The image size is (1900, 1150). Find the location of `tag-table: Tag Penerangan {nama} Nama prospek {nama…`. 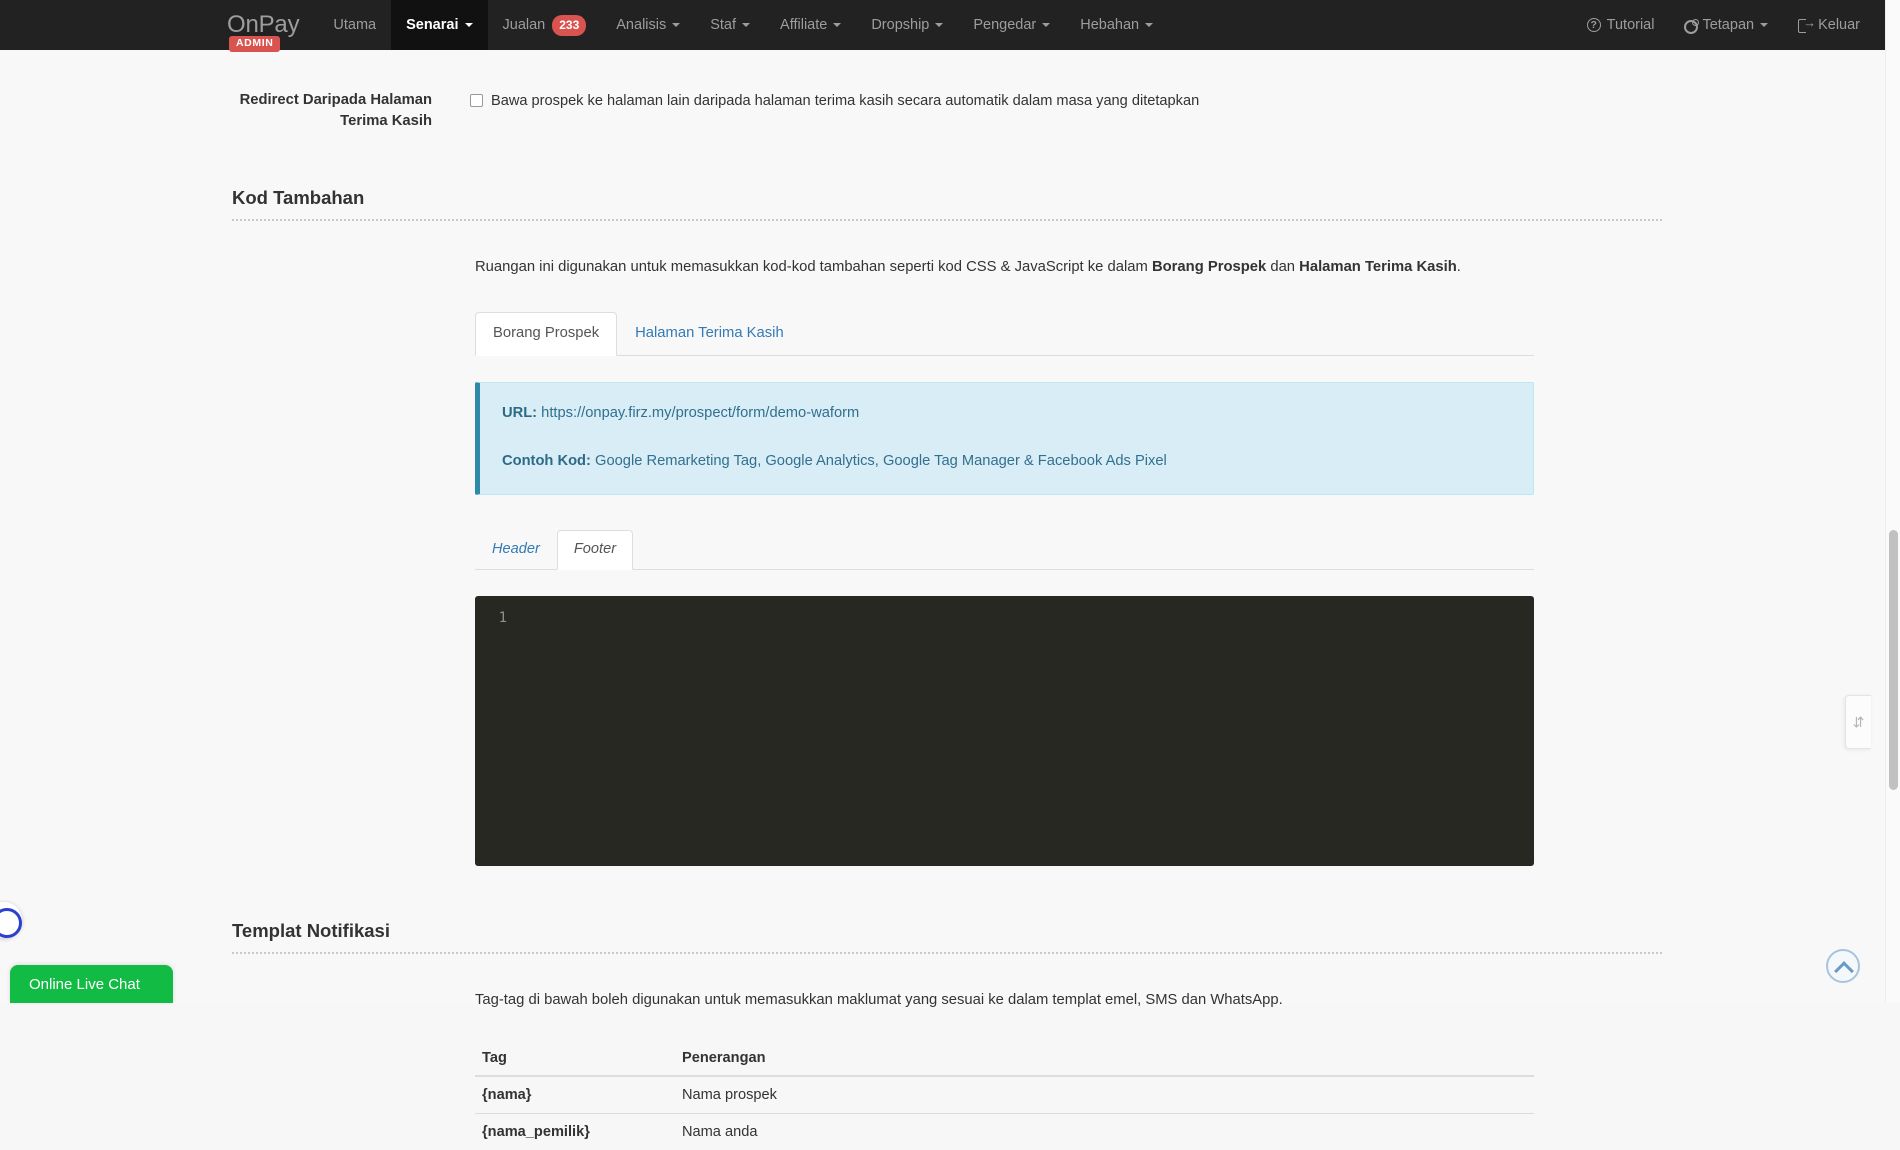

tag-table: Tag Penerangan {nama} Nama prospek {nama… is located at coordinates (1004, 1095).